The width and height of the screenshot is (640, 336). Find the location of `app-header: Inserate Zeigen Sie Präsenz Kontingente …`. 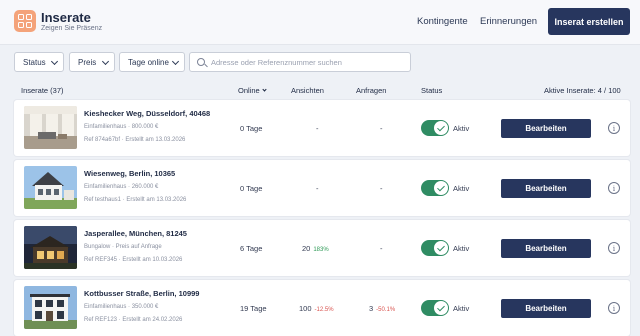

app-header: Inserate Zeigen Sie Präsenz Kontingente … is located at coordinates (320, 22).